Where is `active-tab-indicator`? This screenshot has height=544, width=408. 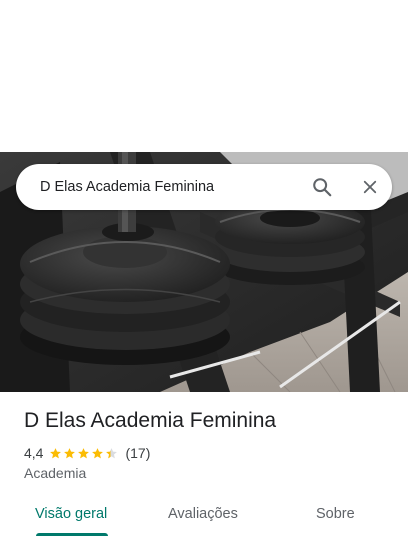 active-tab-indicator is located at coordinates (72, 534).